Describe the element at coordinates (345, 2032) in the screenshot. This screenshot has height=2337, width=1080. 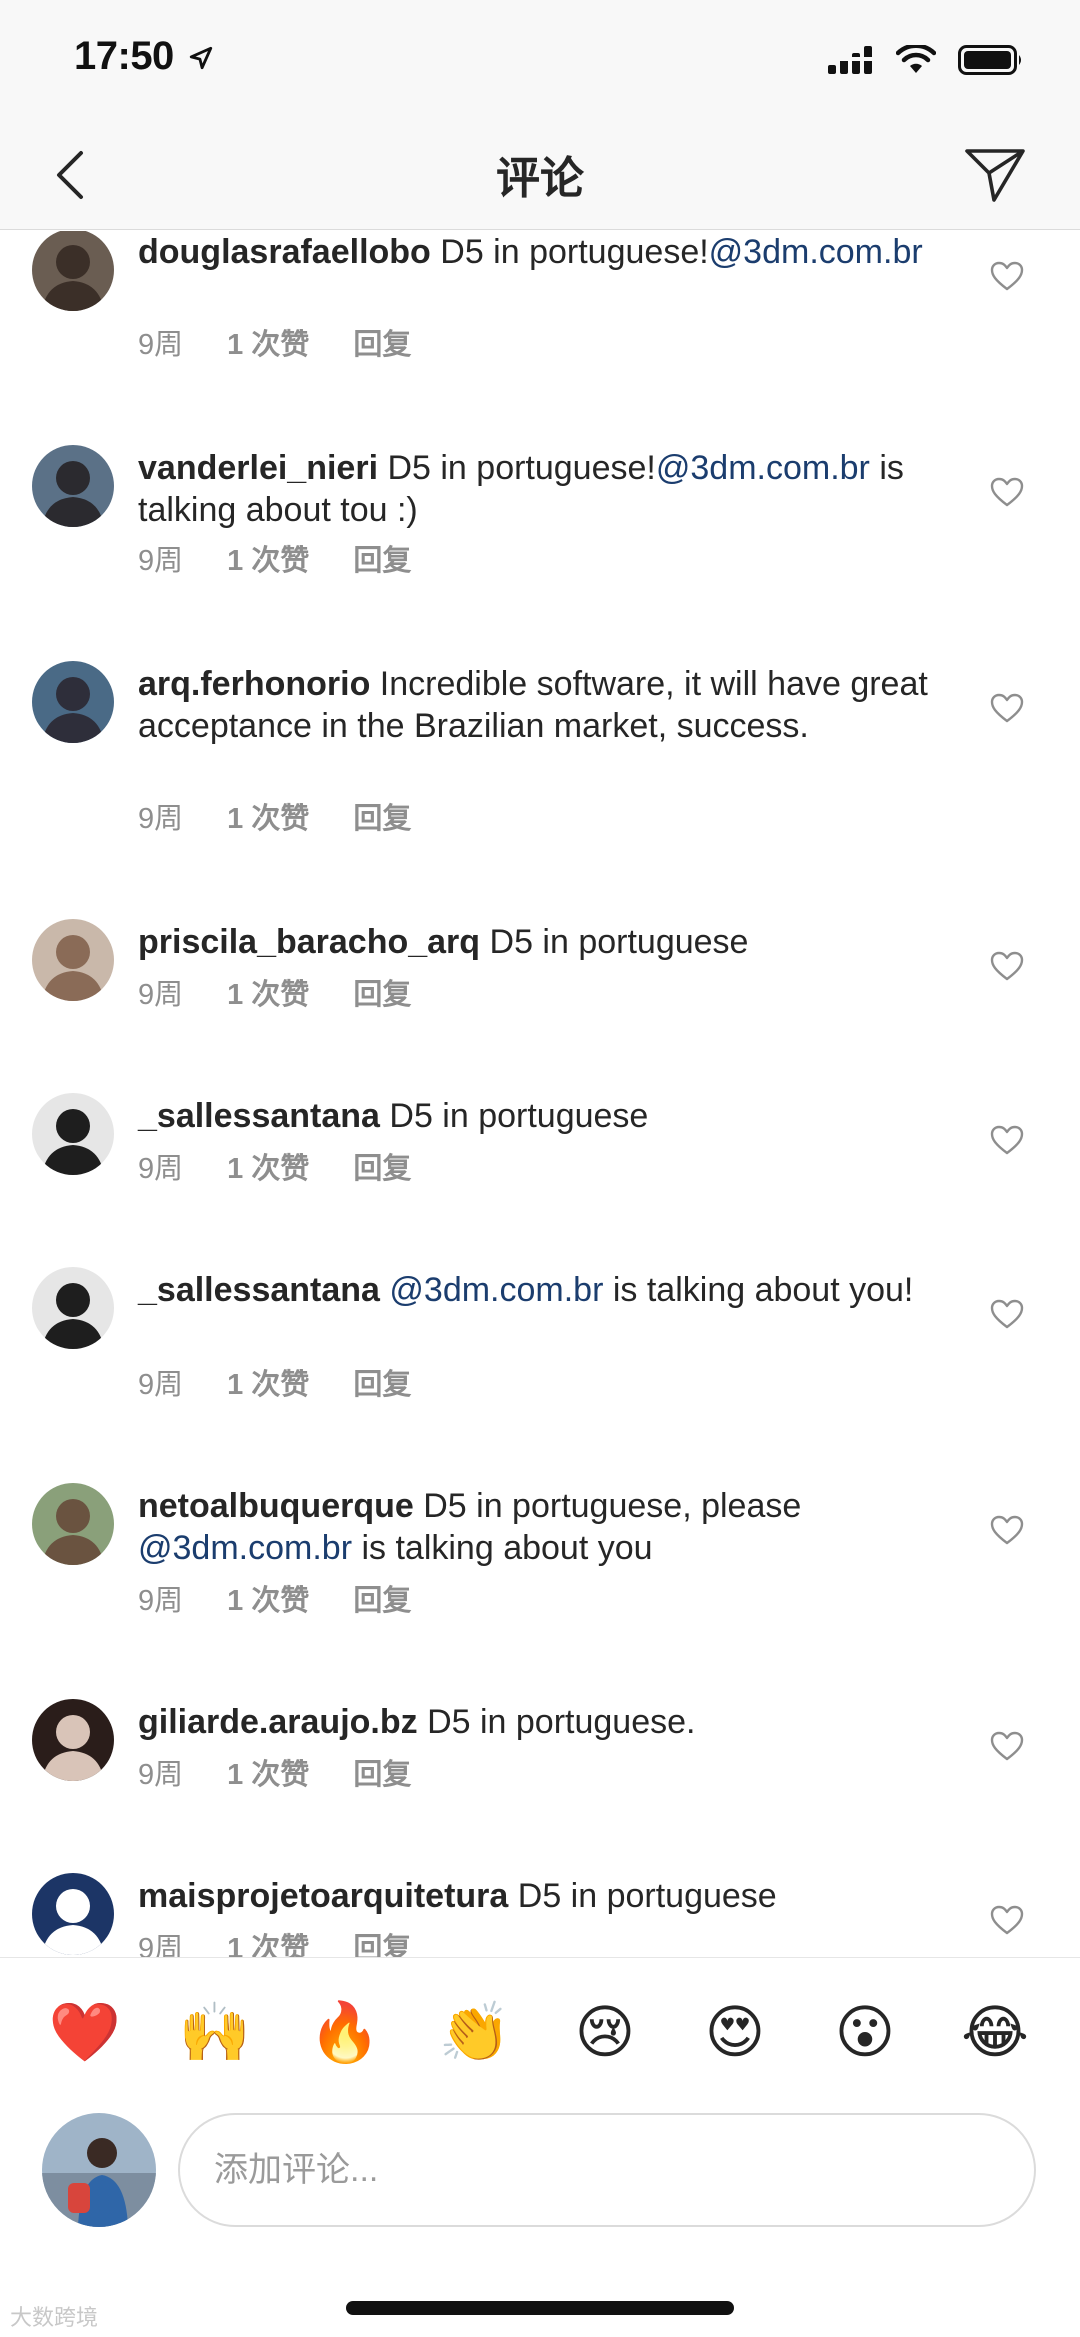
I see `emoji-button: 🔥` at that location.